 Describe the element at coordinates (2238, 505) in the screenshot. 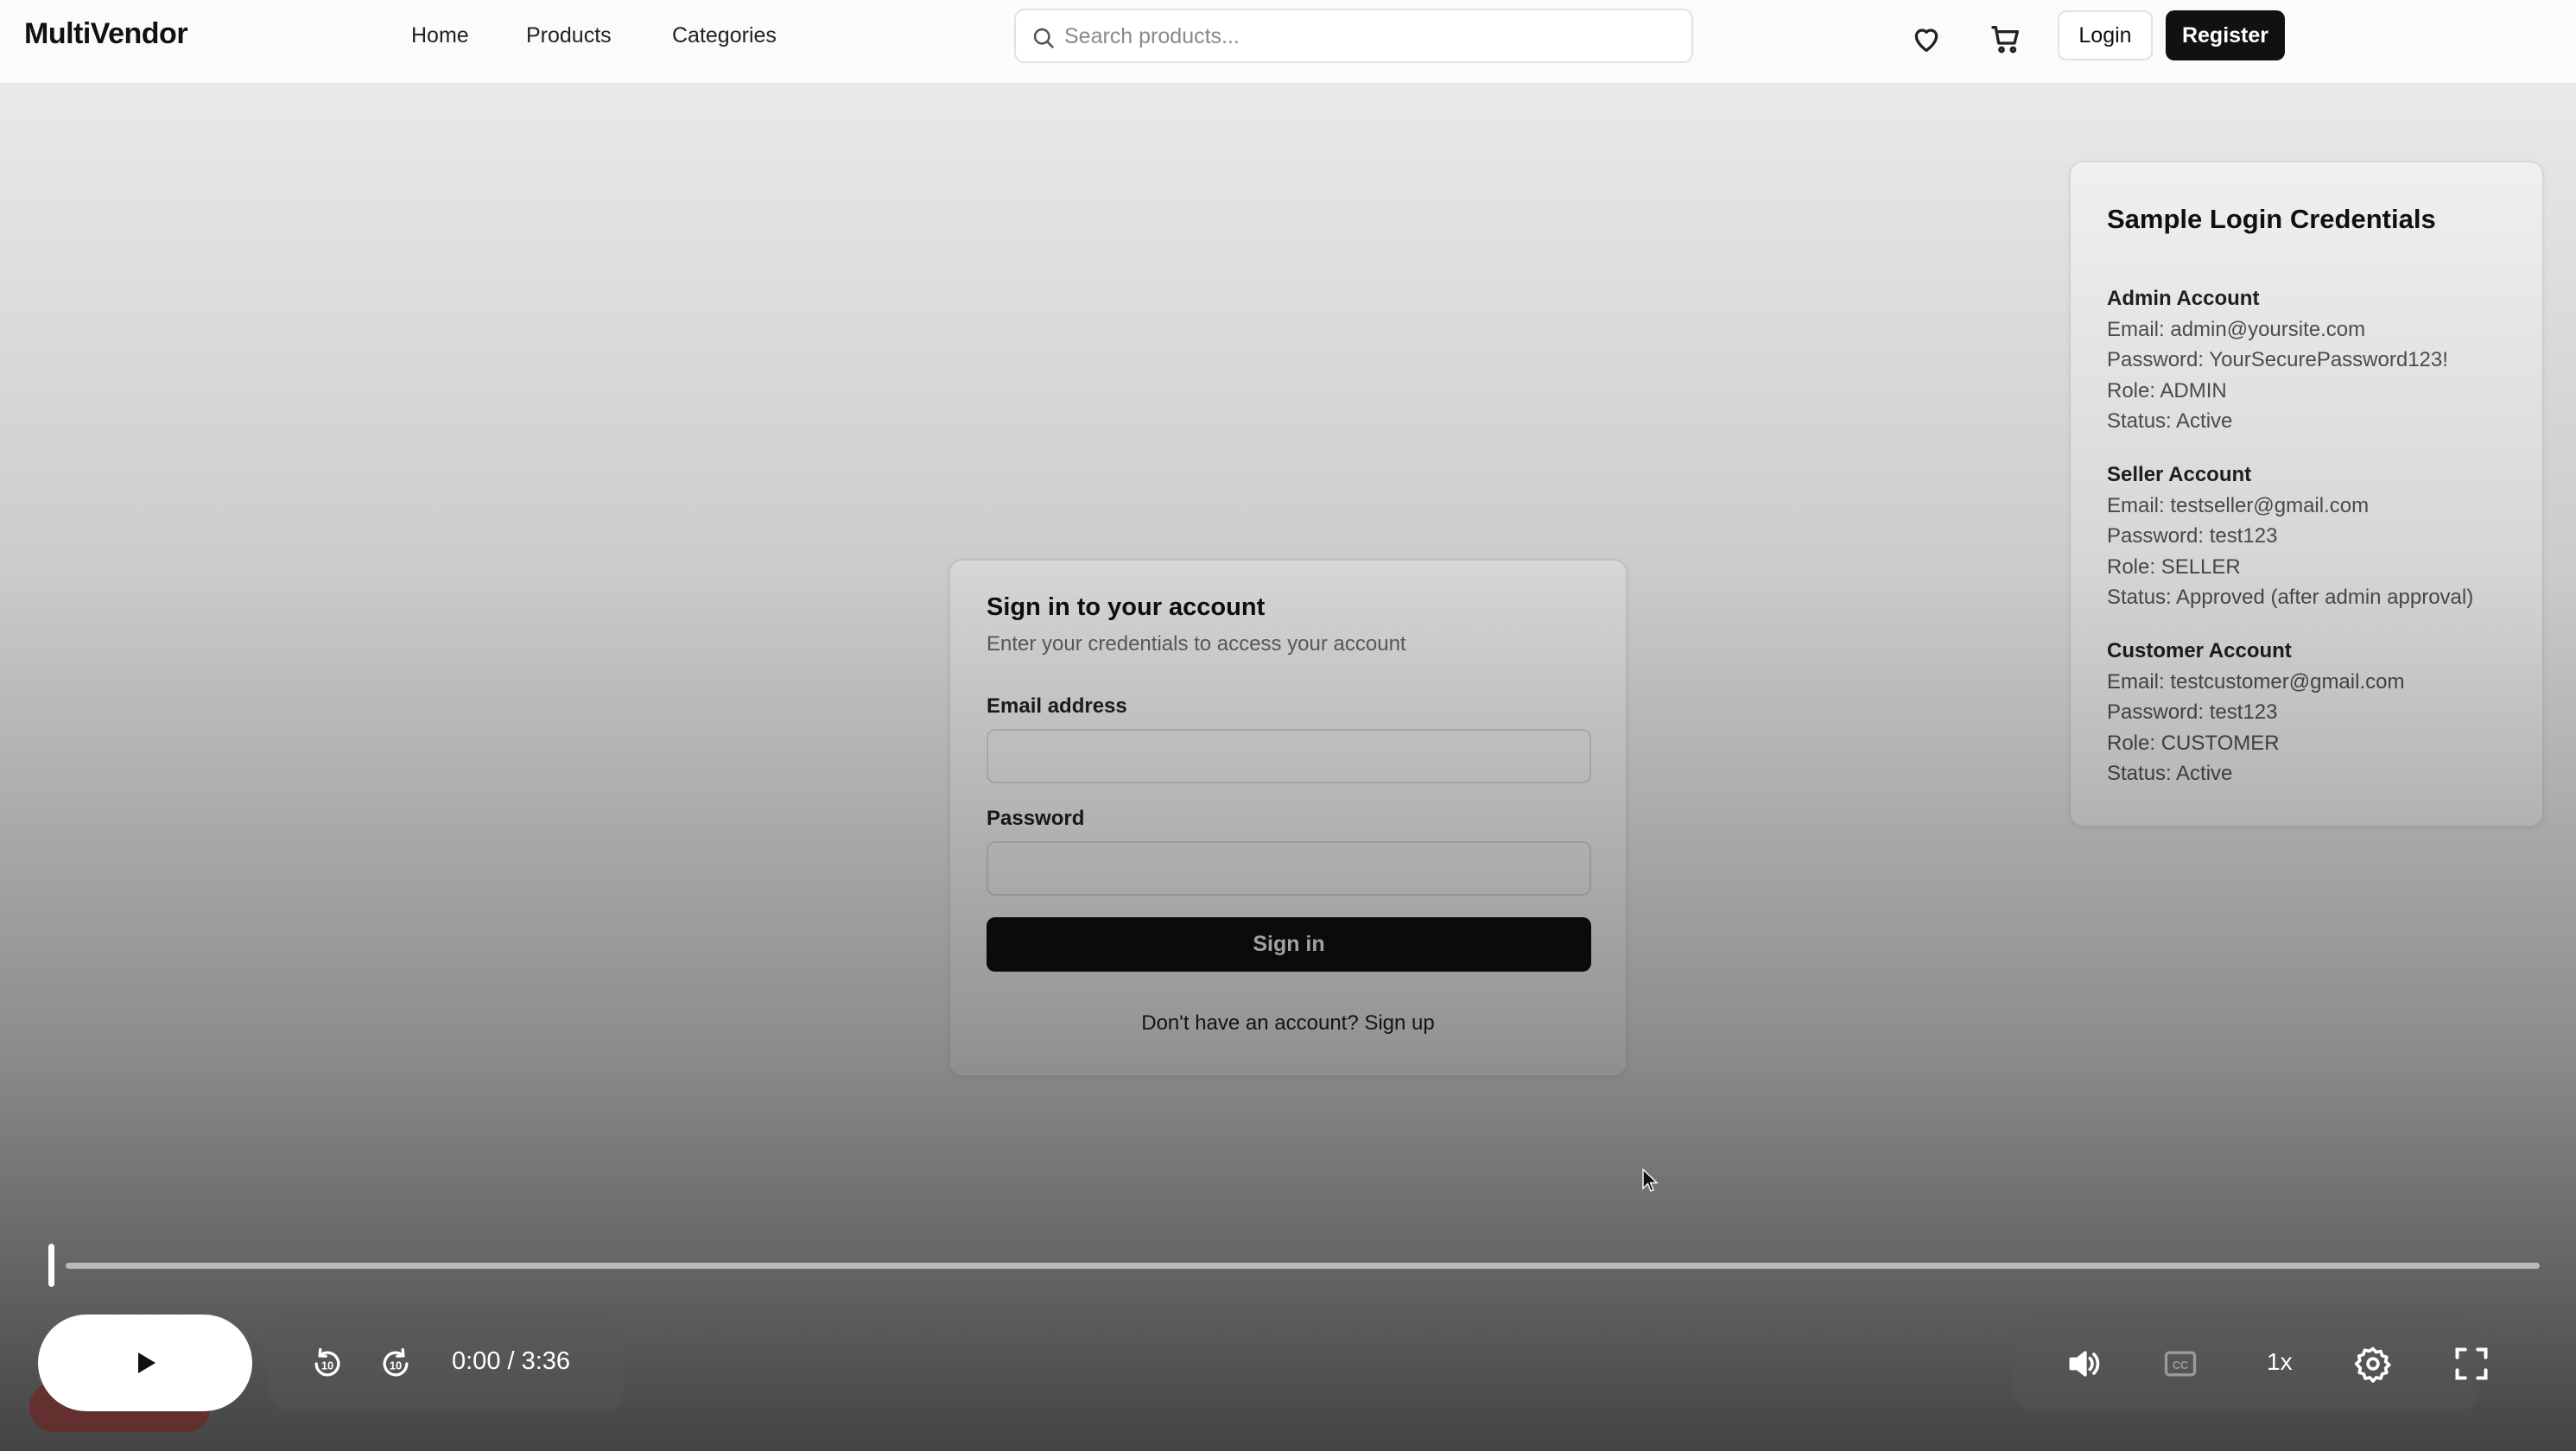

I see `account-email: Email: testseller@gmail.com` at that location.